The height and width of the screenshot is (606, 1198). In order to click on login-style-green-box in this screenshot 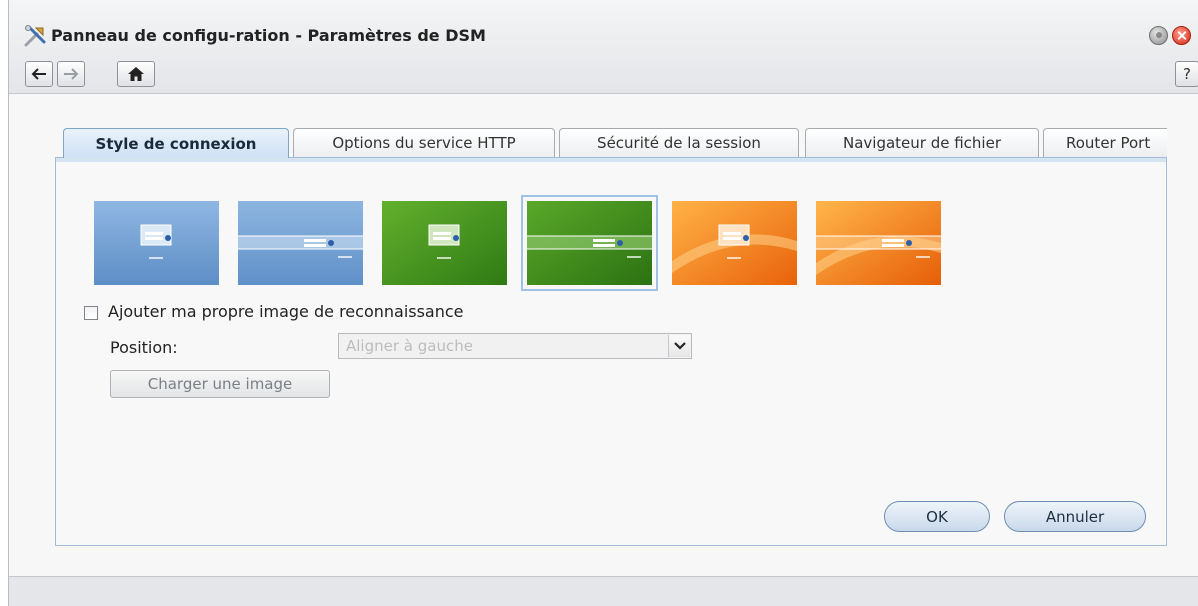, I will do `click(444, 243)`.